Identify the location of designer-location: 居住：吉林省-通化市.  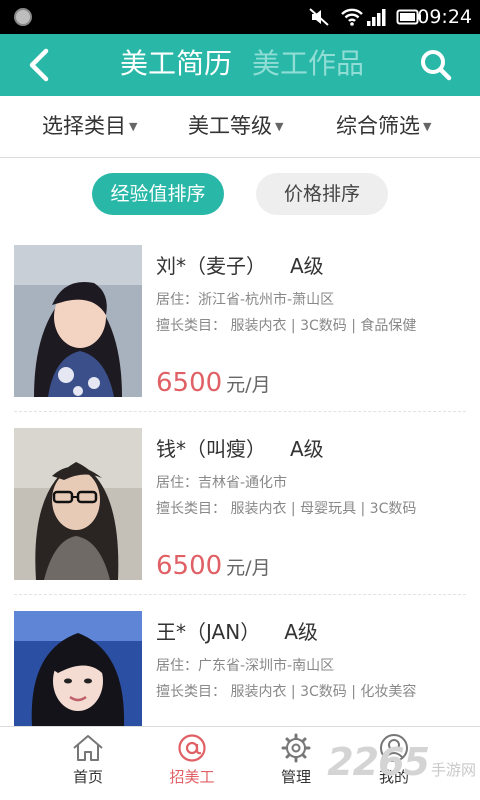
(222, 483).